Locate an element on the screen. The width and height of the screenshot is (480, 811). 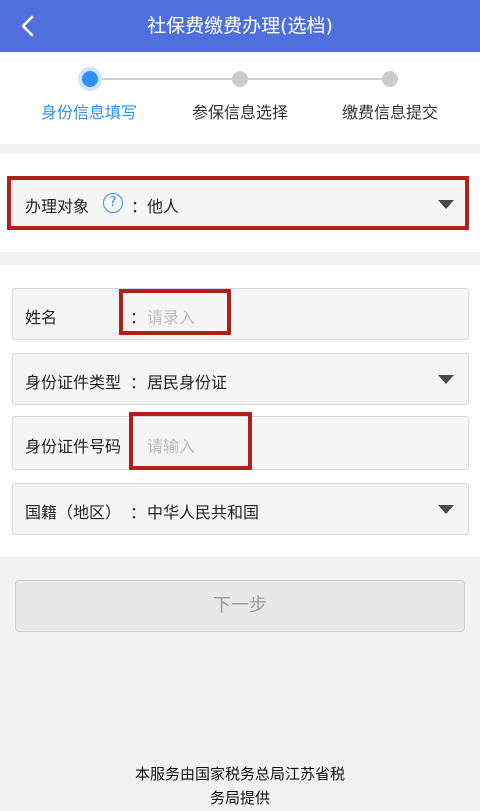
step-label-identity: 身份信息填写 is located at coordinates (88, 112).